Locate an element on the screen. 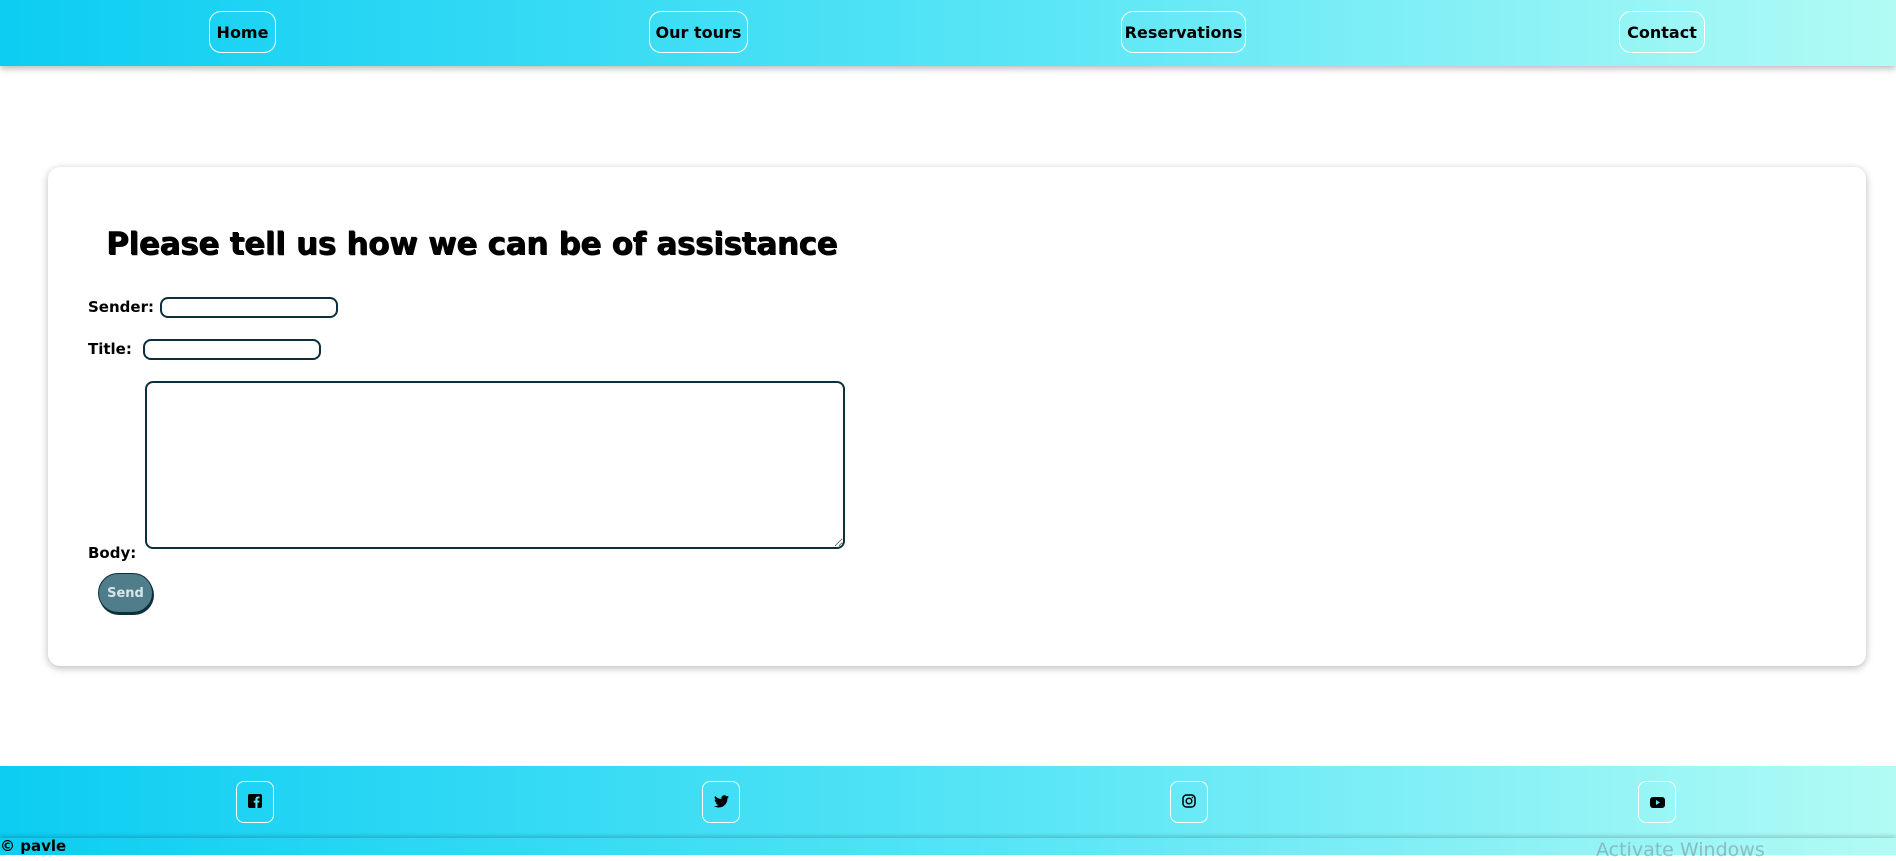  body-label: Body: is located at coordinates (112, 553).